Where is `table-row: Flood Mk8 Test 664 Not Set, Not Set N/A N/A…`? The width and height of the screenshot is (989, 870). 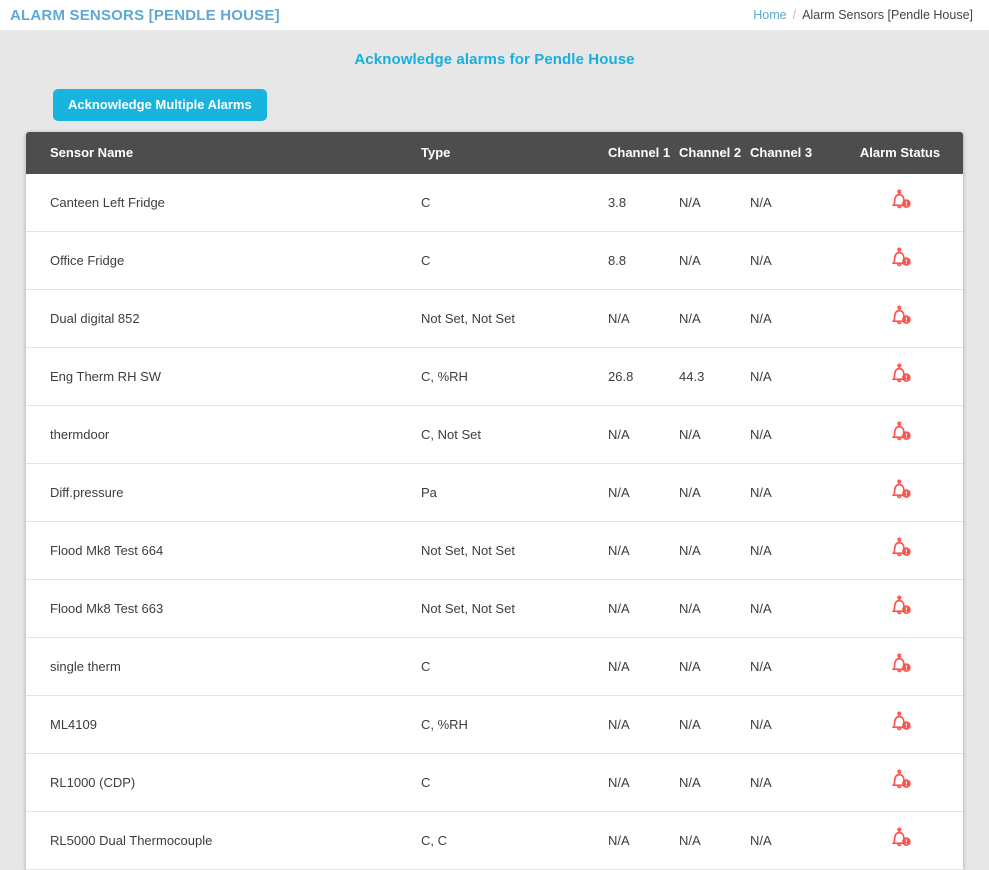
table-row: Flood Mk8 Test 664 Not Set, Not Set N/A N/A… is located at coordinates (494, 550).